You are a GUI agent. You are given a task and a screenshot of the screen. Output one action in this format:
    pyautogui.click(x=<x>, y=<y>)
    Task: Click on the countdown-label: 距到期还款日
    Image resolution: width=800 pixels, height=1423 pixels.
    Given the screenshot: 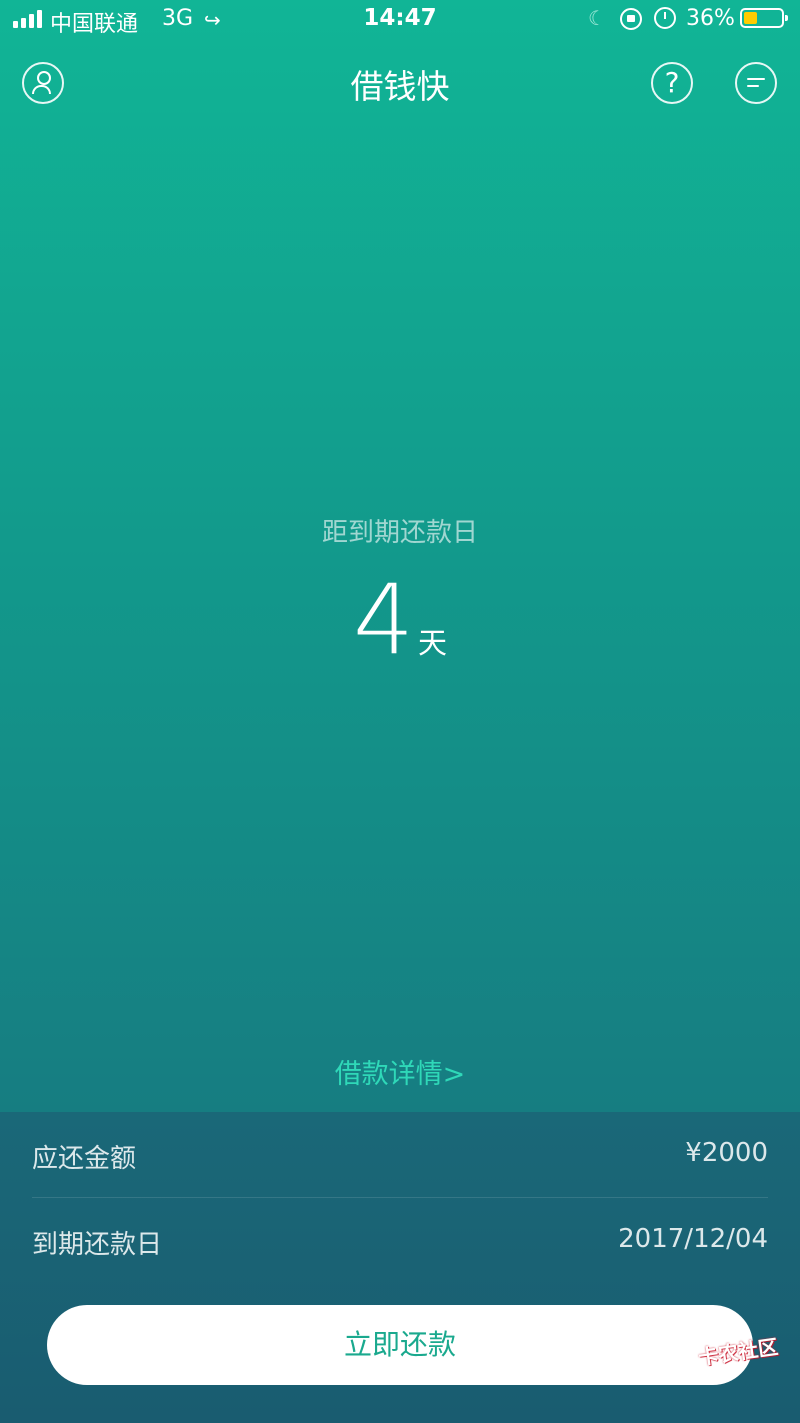 What is the action you would take?
    pyautogui.click(x=399, y=533)
    